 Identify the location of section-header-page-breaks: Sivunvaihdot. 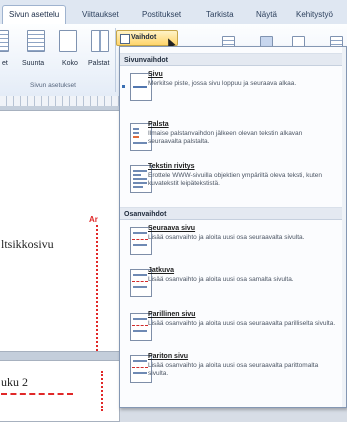
(233, 59).